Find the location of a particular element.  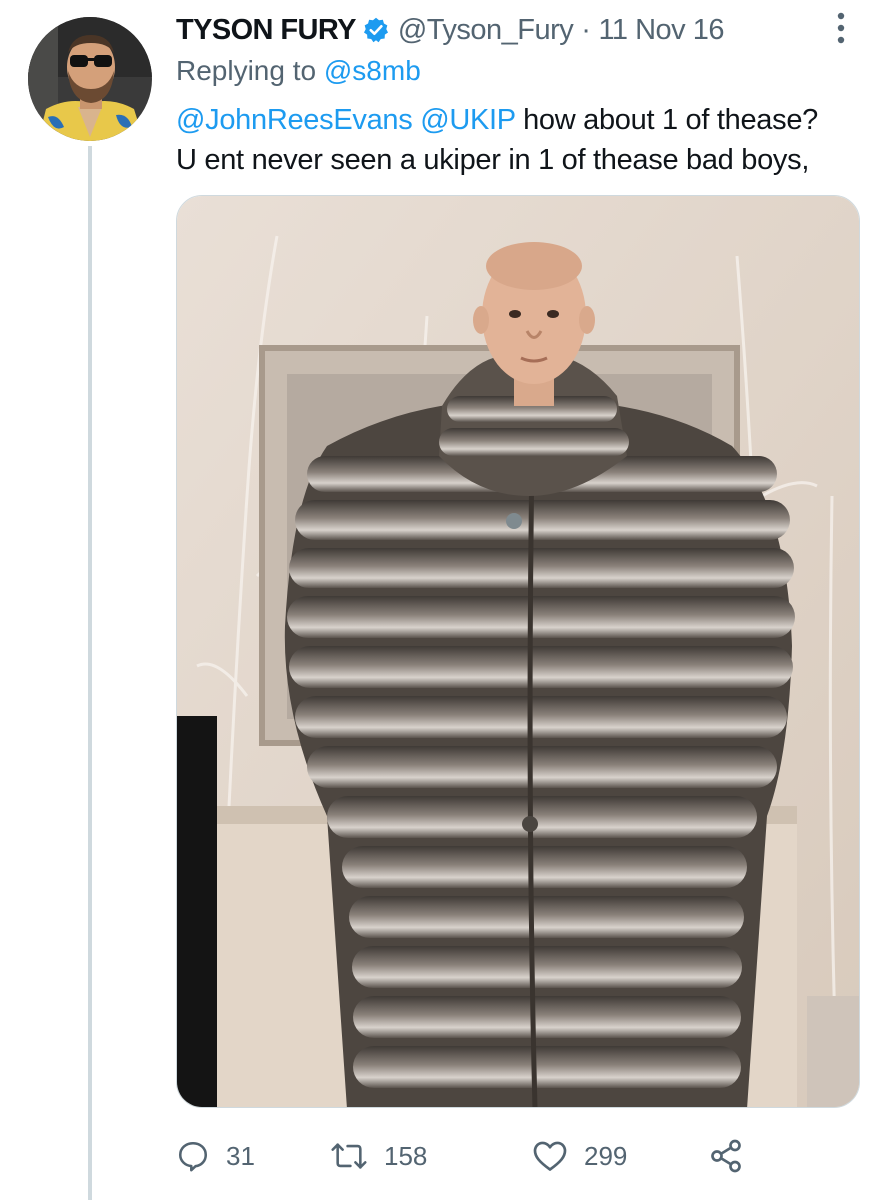

retweet-button: 158 is located at coordinates (378, 1156).